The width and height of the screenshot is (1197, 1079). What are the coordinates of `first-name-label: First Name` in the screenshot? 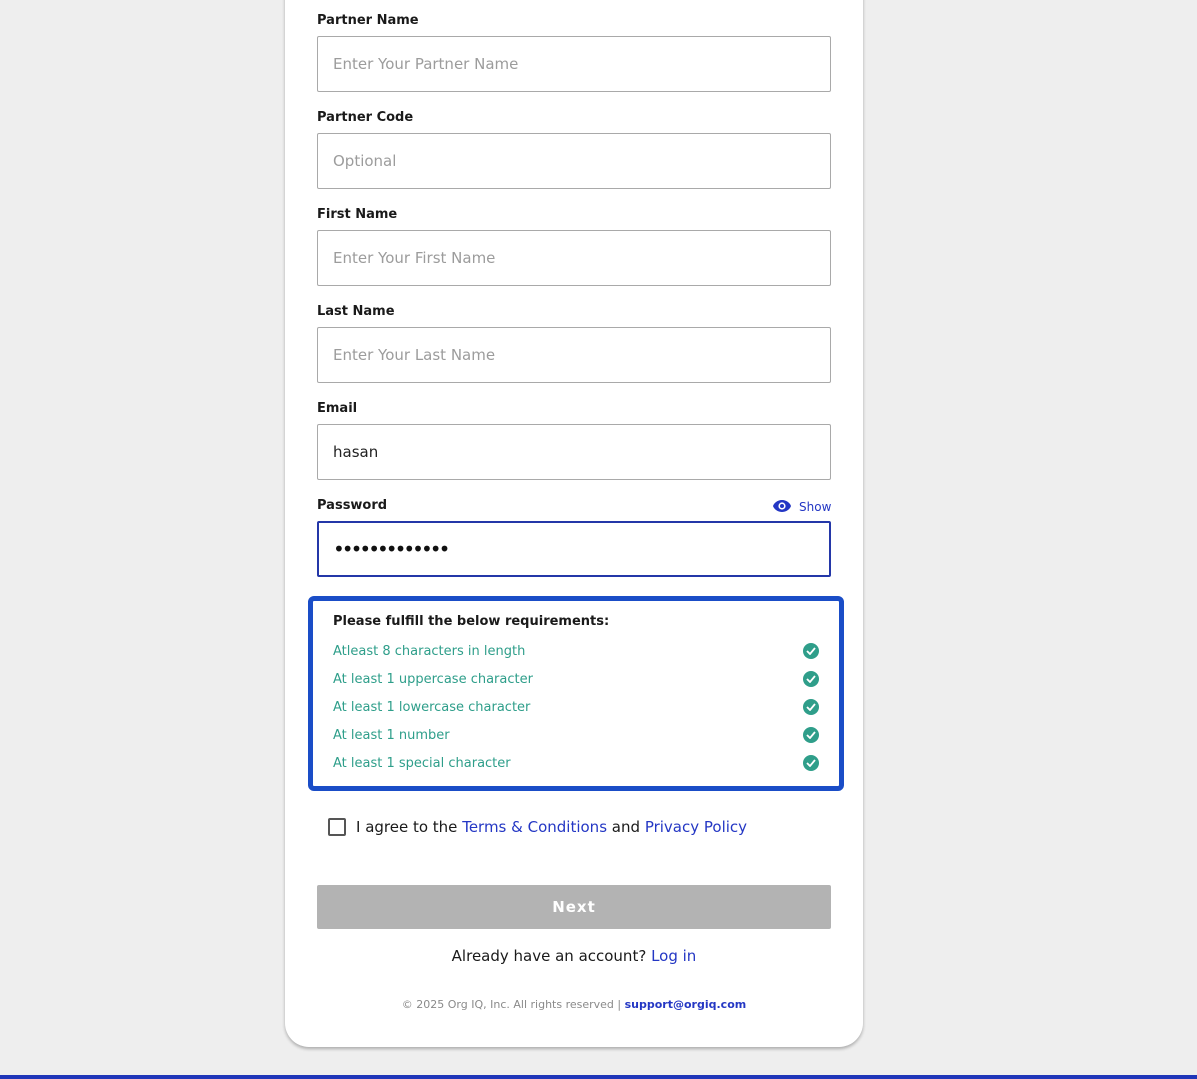 It's located at (357, 214).